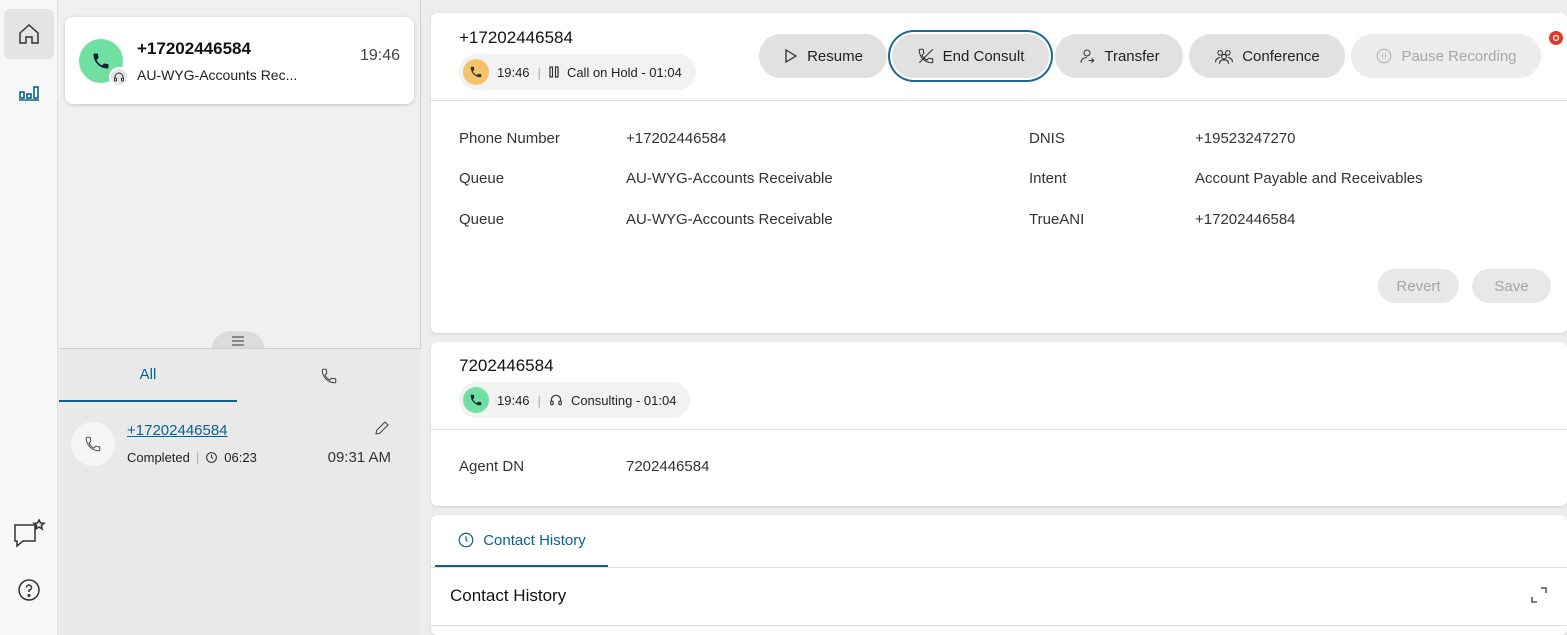 Image resolution: width=1567 pixels, height=635 pixels. Describe the element at coordinates (791, 56) in the screenshot. I see `play-icon` at that location.